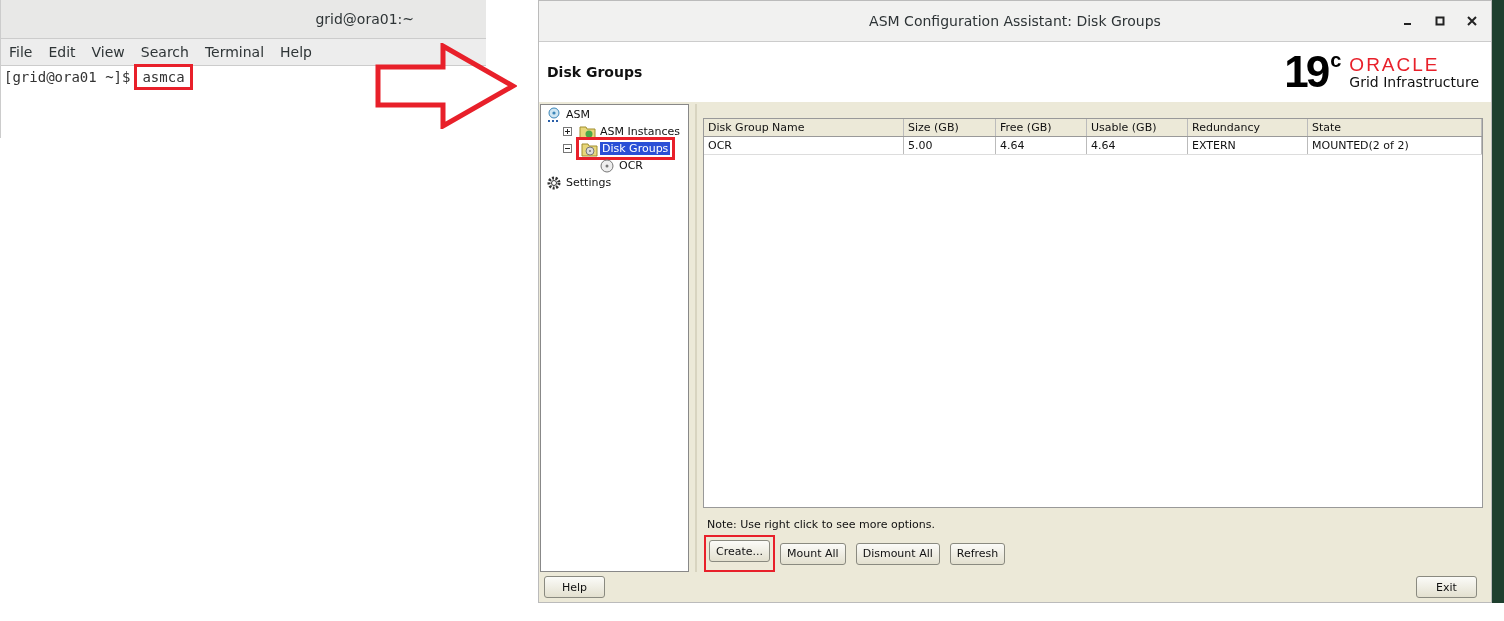 The height and width of the screenshot is (621, 1504). What do you see at coordinates (21, 52) in the screenshot?
I see `menu-item: File` at bounding box center [21, 52].